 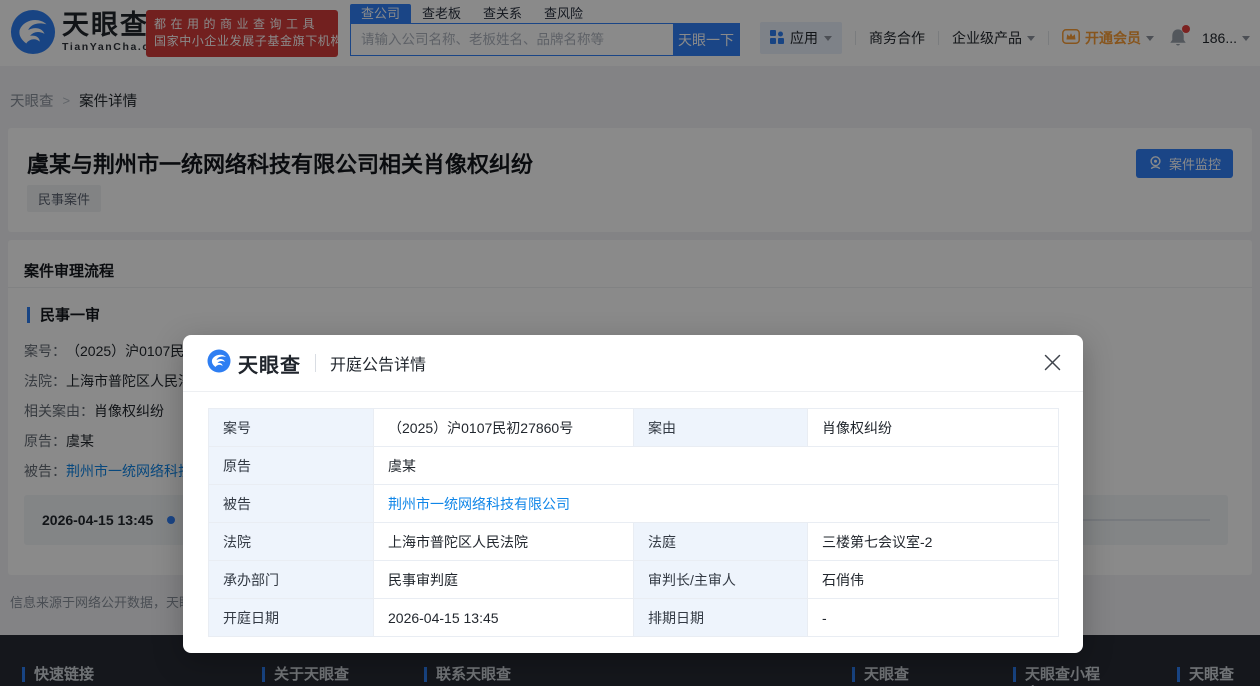 I want to click on cell-label: 案由, so click(x=720, y=427).